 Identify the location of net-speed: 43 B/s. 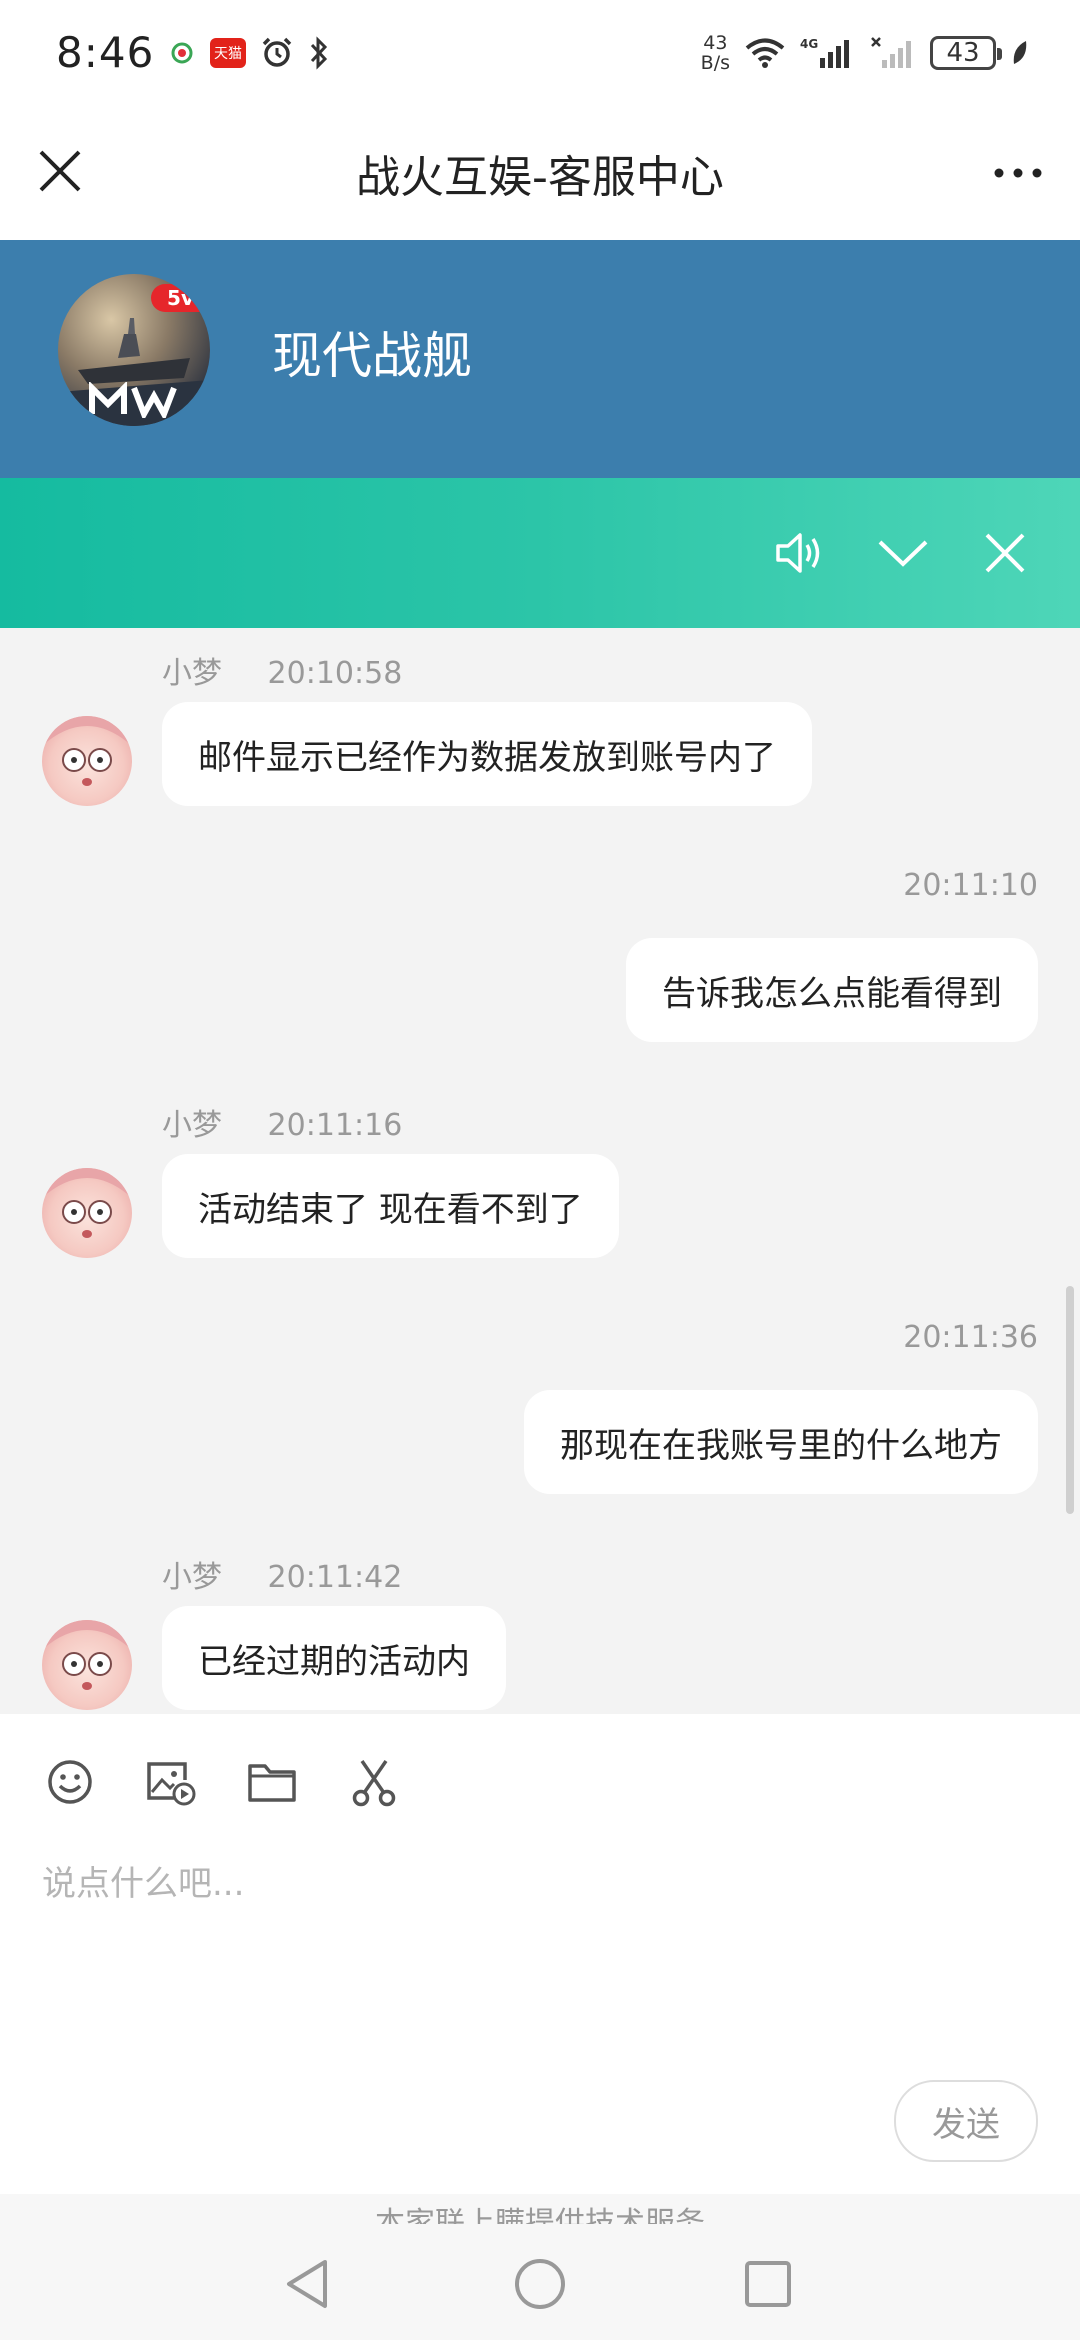
(715, 53).